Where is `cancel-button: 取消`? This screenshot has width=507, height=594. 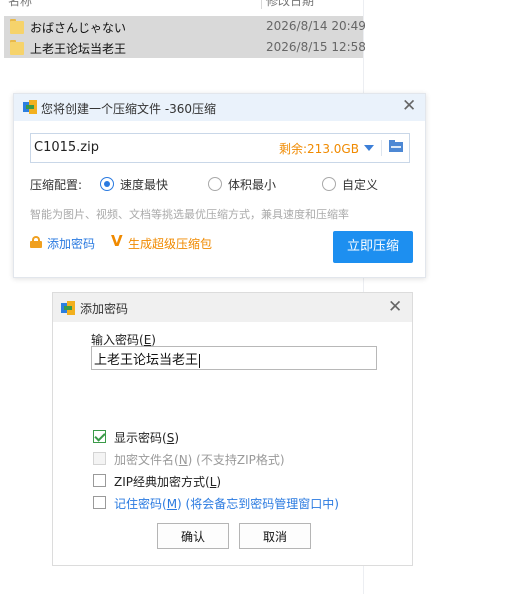 cancel-button: 取消 is located at coordinates (275, 536).